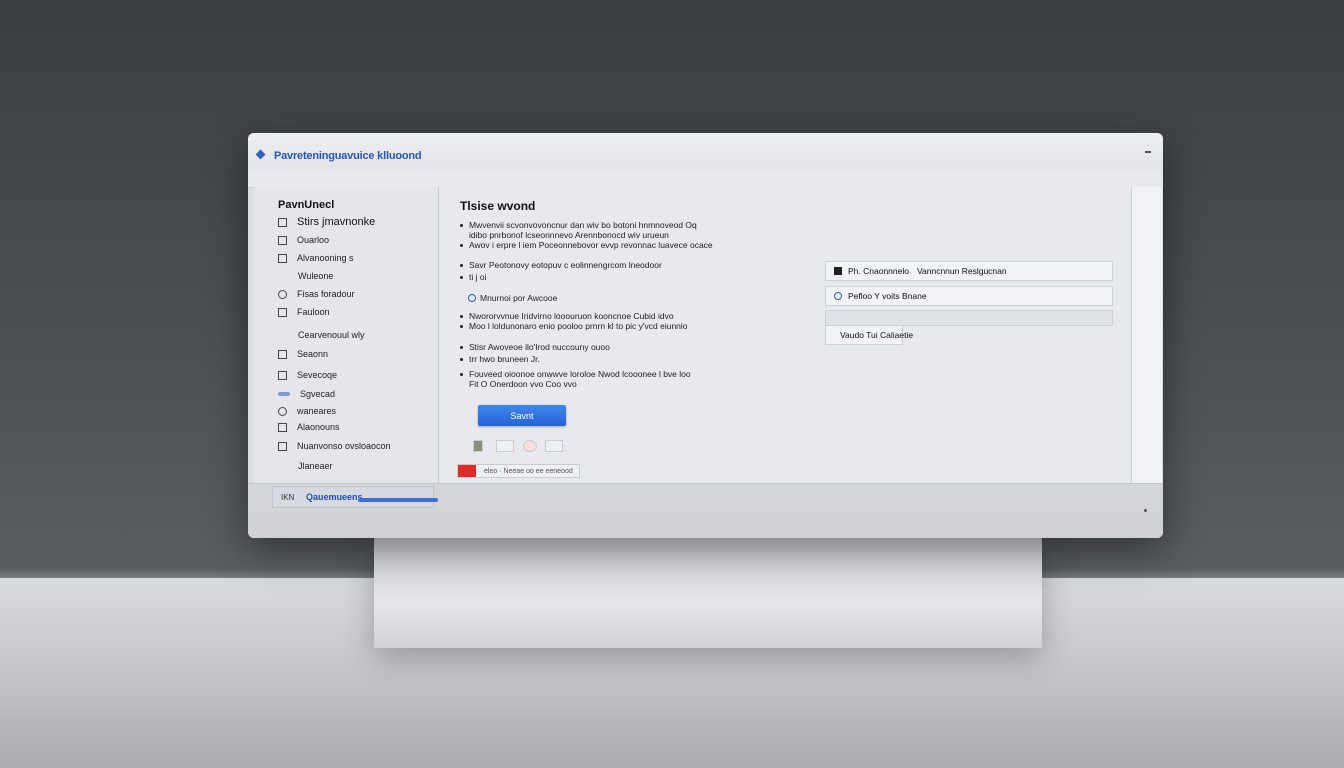  Describe the element at coordinates (315, 276) in the screenshot. I see `sidebar-item: Wuleone` at that location.